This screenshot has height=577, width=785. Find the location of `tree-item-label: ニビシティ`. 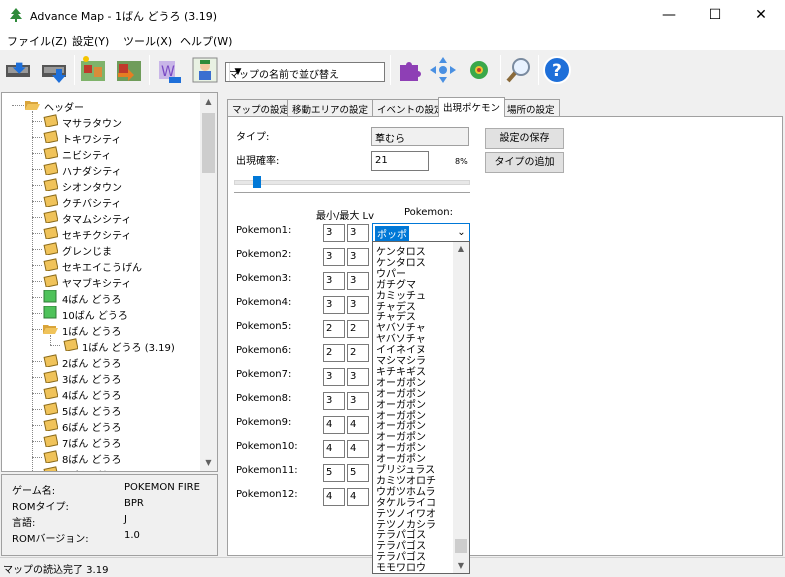

tree-item-label: ニビシティ is located at coordinates (87, 156).